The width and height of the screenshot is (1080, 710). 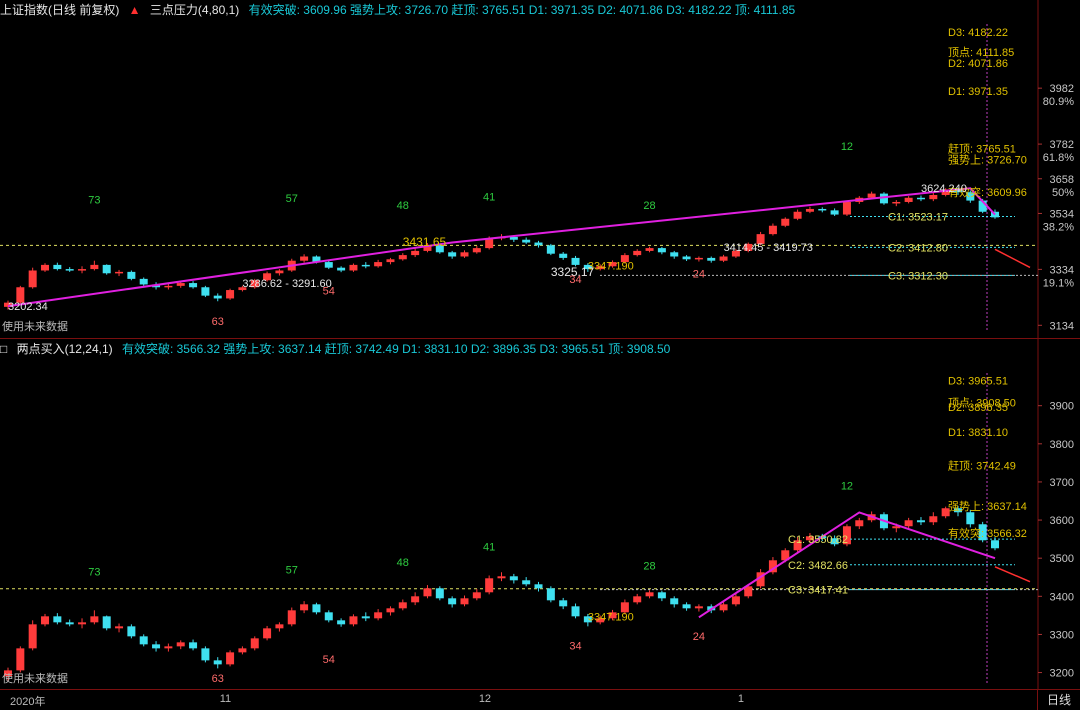 I want to click on y-tick-label-1: 3782, so click(x=1062, y=145).